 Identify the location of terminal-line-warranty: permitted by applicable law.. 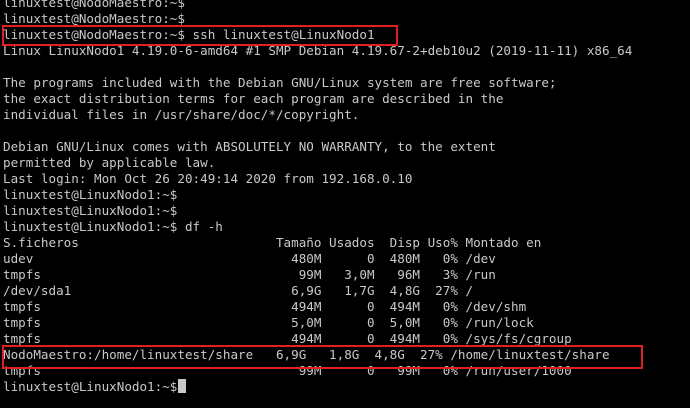
(109, 162).